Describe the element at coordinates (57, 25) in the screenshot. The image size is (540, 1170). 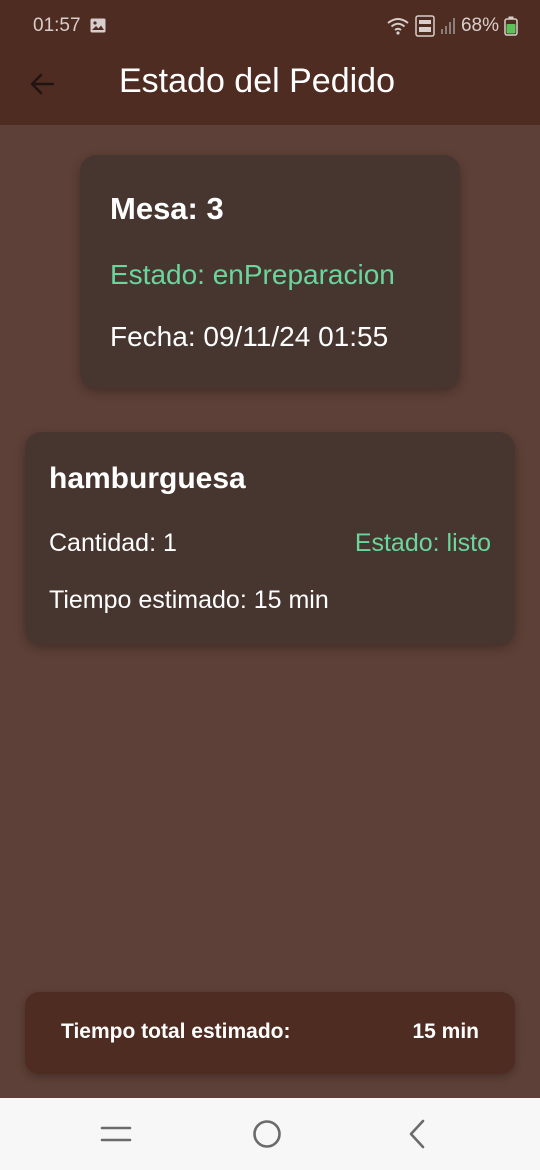
I see `status-time: 01:57` at that location.